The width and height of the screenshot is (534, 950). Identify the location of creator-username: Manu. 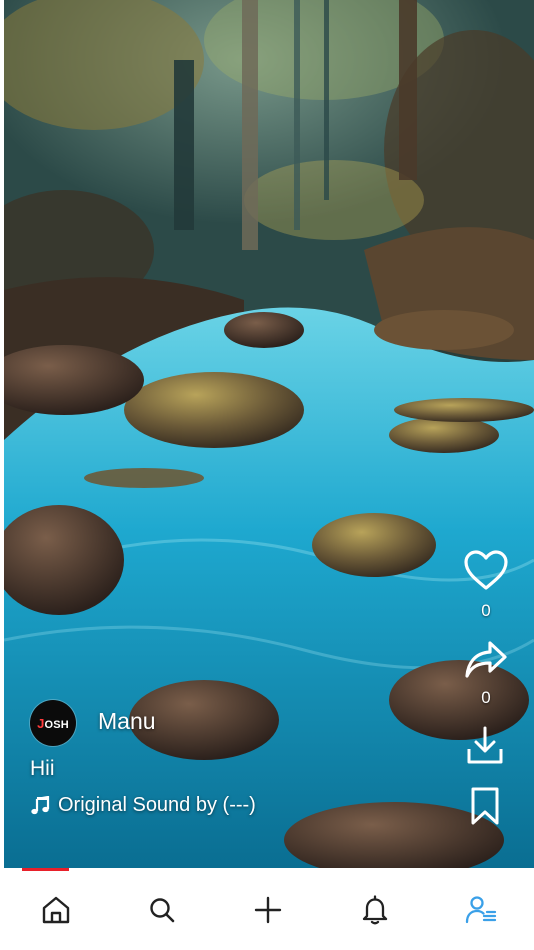
(127, 721).